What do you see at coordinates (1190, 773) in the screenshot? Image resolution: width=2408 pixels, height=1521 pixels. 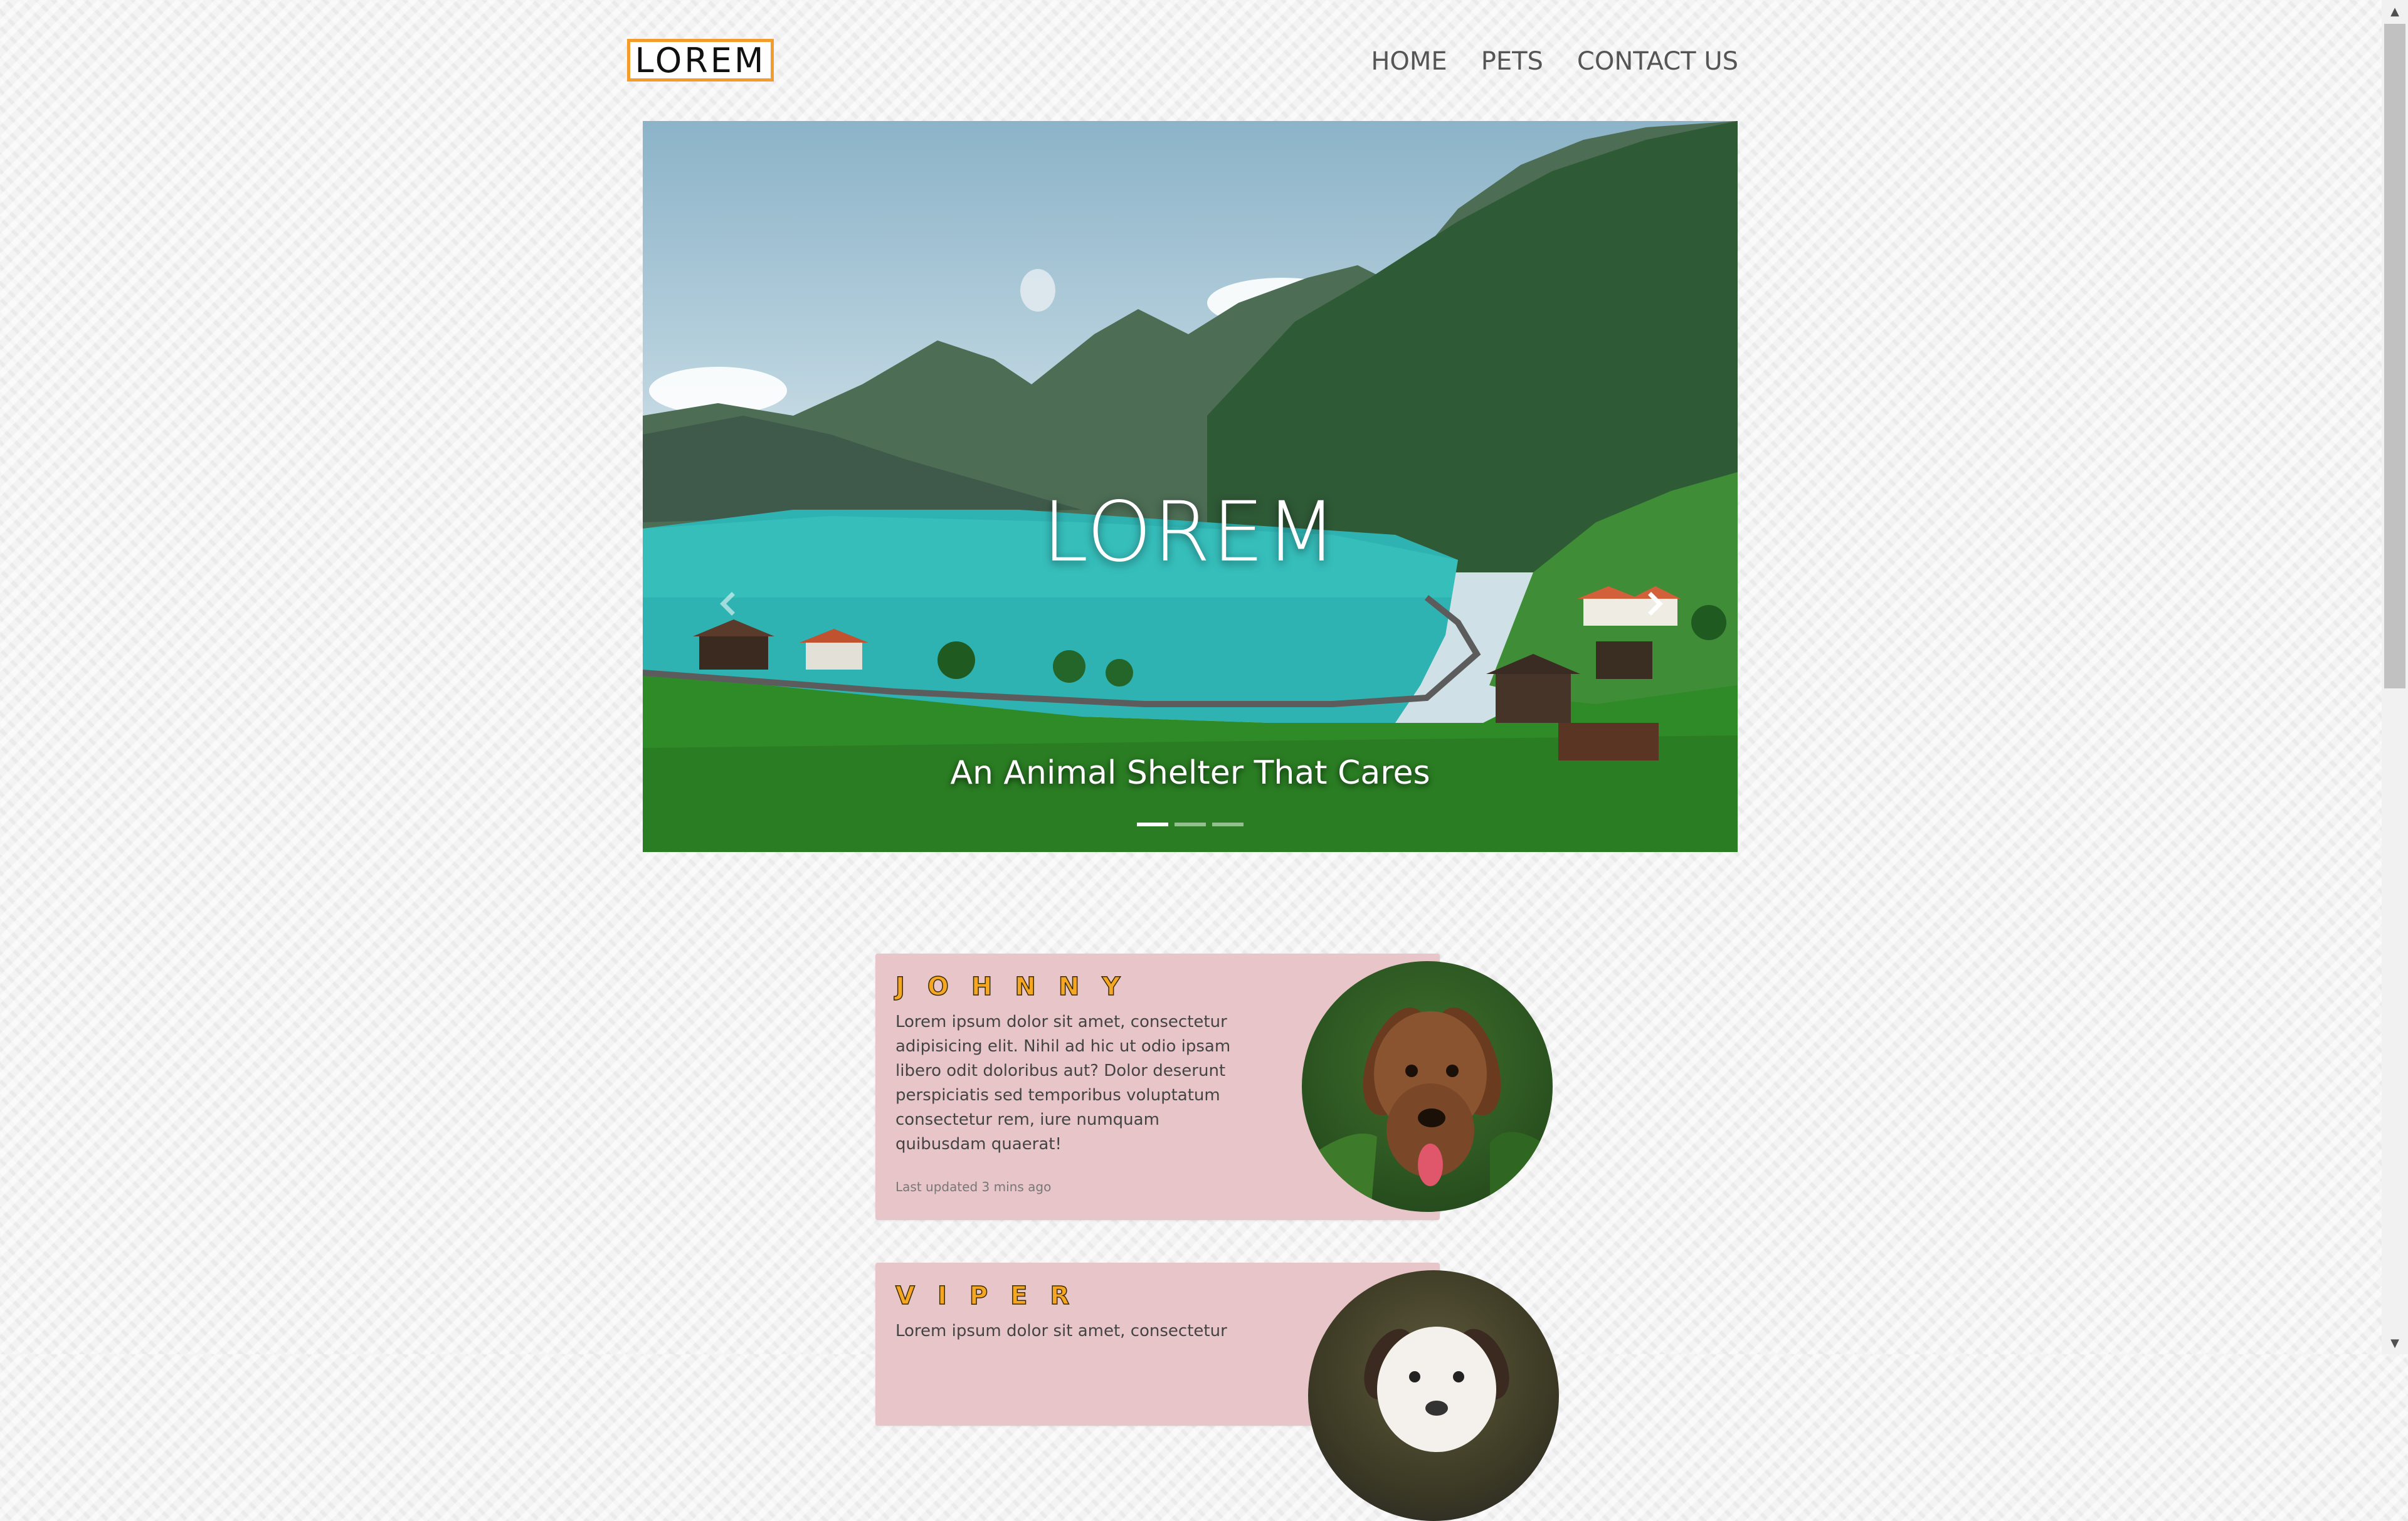 I see `hero-subtitle: An Animal Shelter That Cares` at bounding box center [1190, 773].